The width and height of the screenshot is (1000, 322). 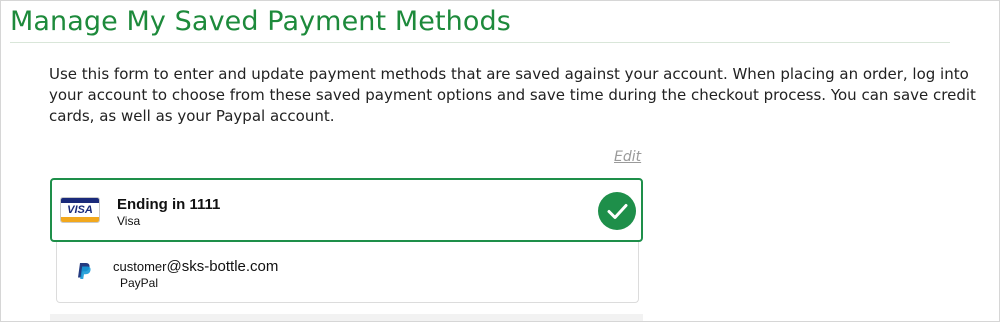 I want to click on payment-method-paypal: customer@sks-bottle.com PayPal, so click(x=347, y=272).